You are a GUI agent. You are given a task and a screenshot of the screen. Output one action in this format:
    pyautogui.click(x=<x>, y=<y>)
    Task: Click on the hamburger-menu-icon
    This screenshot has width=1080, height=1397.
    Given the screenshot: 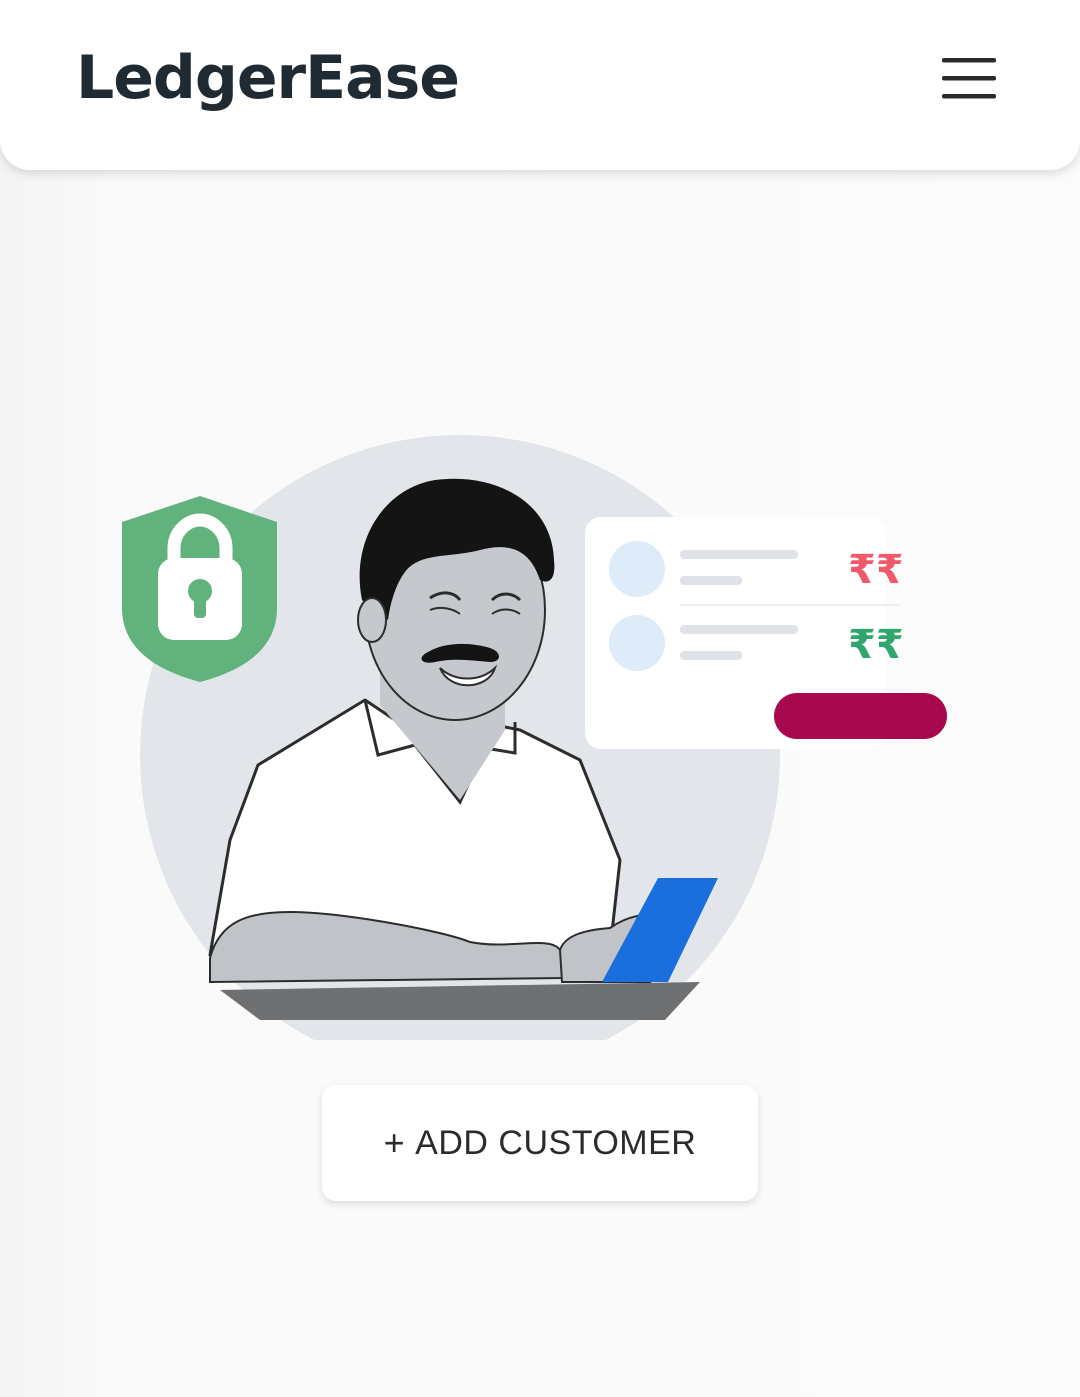 What is the action you would take?
    pyautogui.click(x=969, y=78)
    